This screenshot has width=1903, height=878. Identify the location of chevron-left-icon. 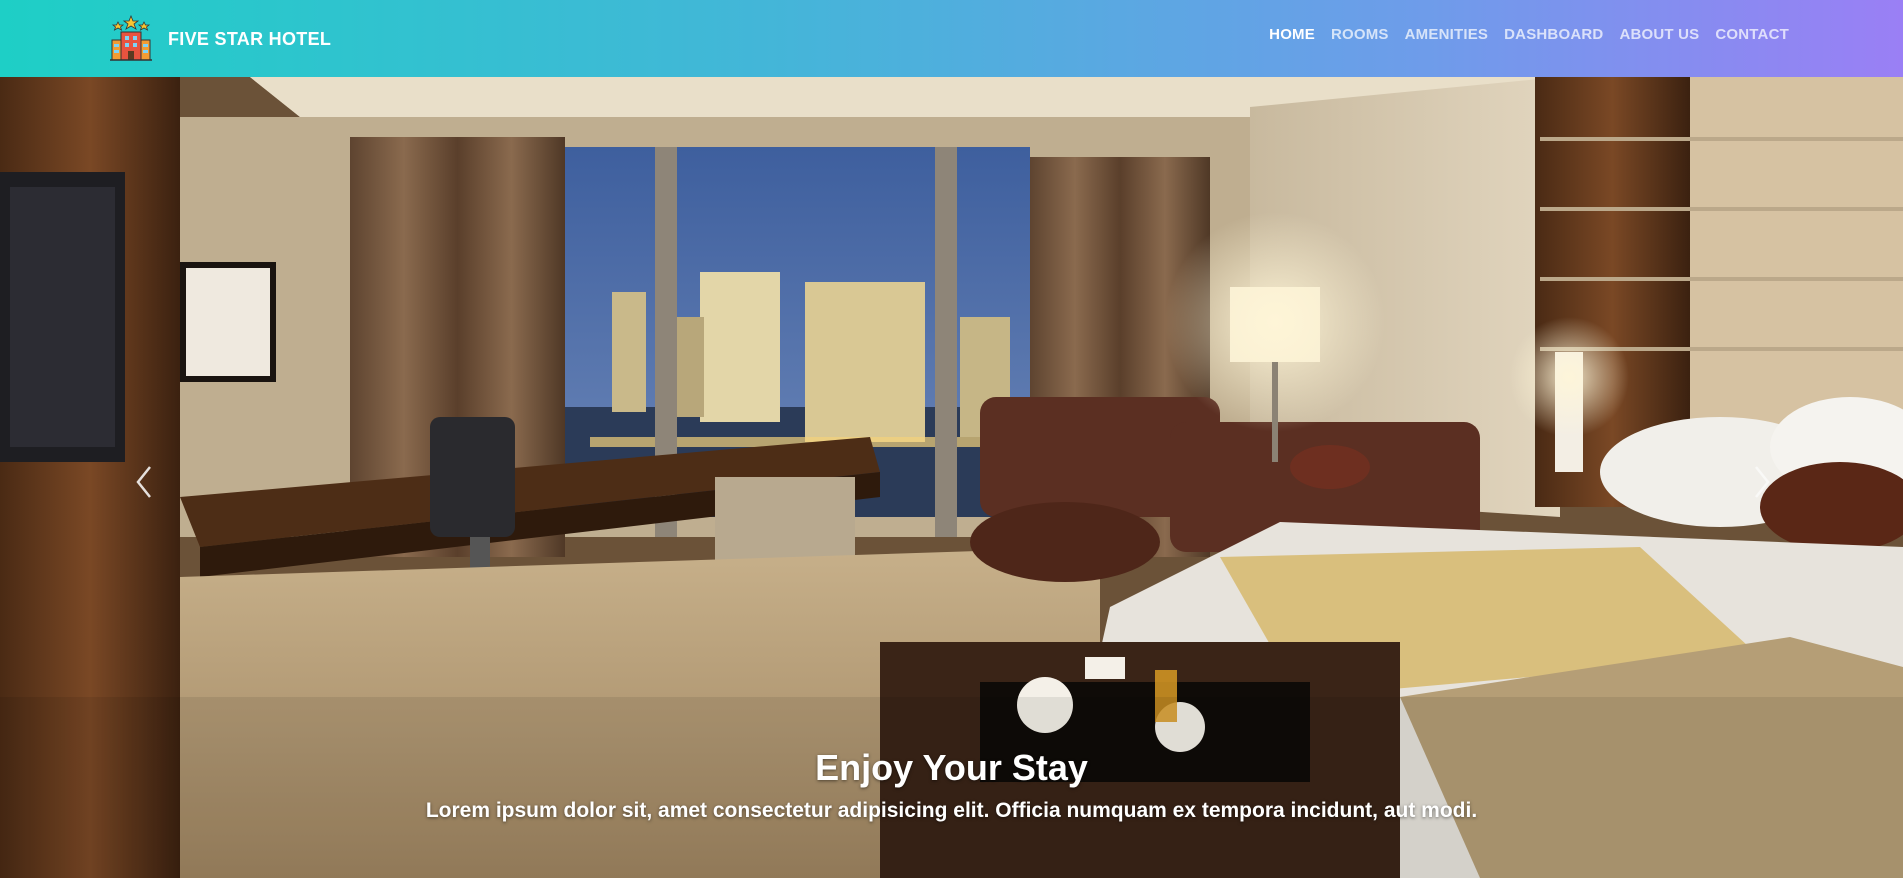
(143, 482).